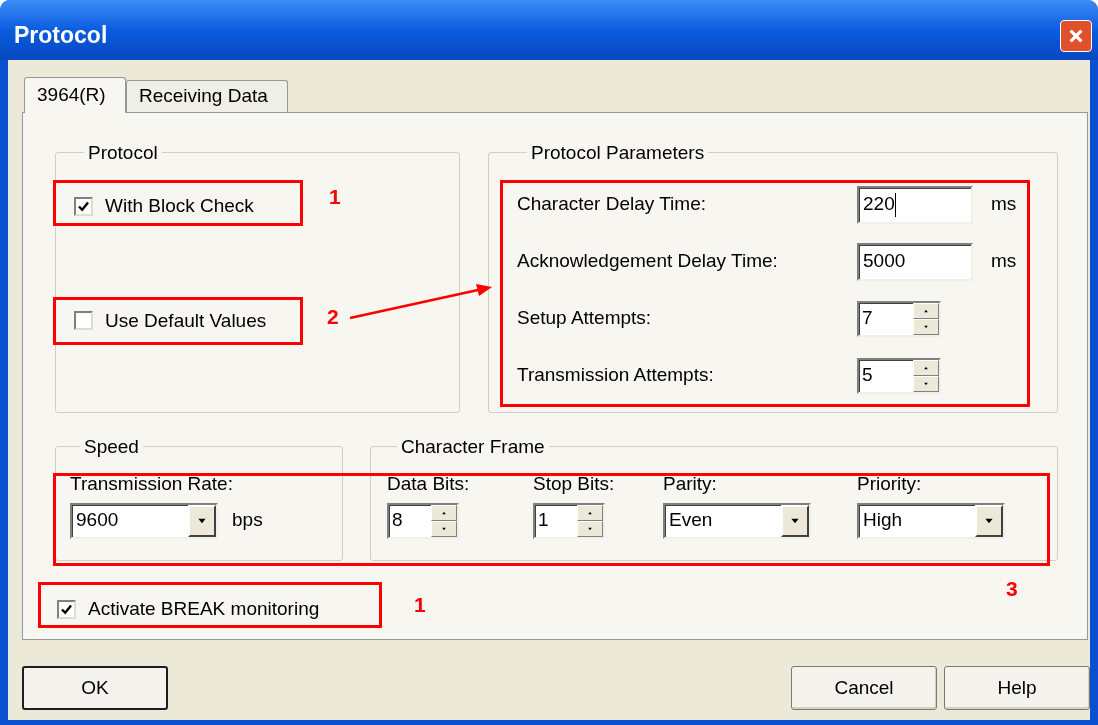 The height and width of the screenshot is (725, 1098). What do you see at coordinates (864, 688) in the screenshot?
I see `dialog-button: Cancel` at bounding box center [864, 688].